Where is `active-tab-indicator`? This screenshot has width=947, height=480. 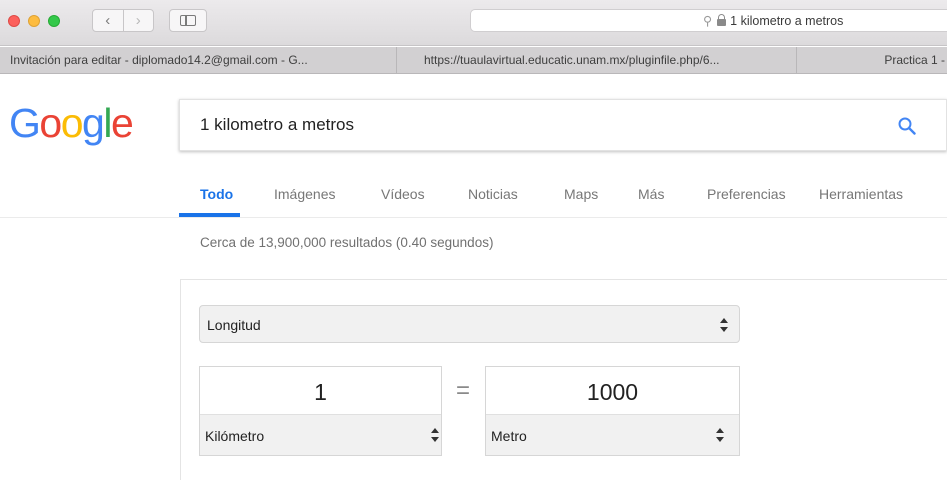
active-tab-indicator is located at coordinates (209, 215).